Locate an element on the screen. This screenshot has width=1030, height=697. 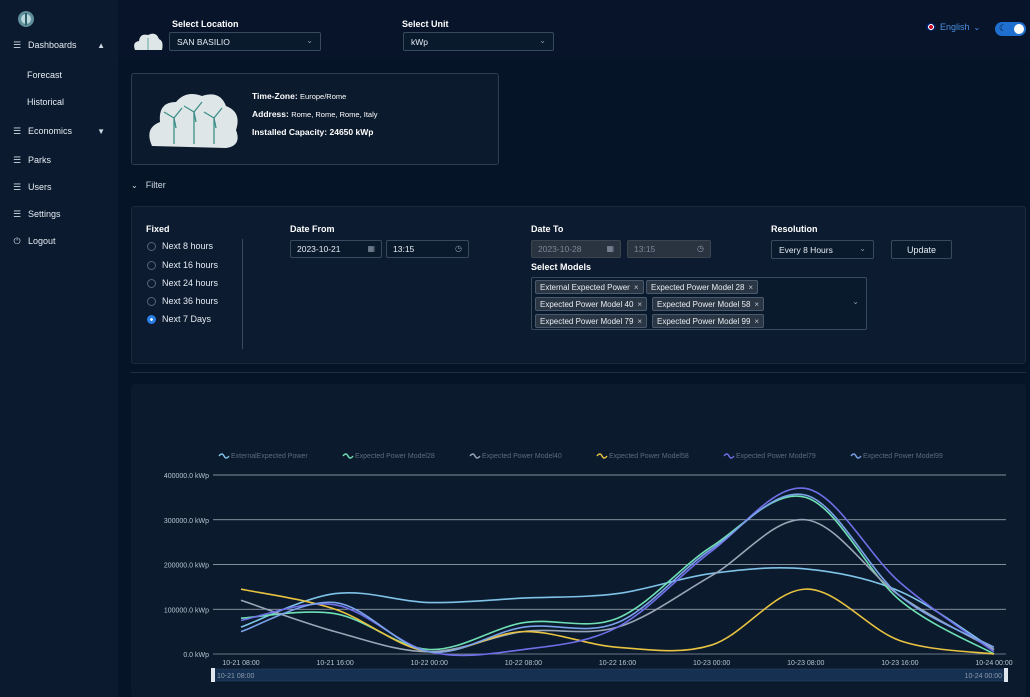
toggle-knob is located at coordinates (1019, 29).